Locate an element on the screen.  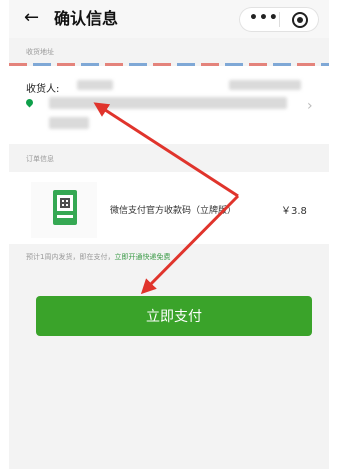
navigation-bar: ← 确认信息 ••• is located at coordinates (169, 19).